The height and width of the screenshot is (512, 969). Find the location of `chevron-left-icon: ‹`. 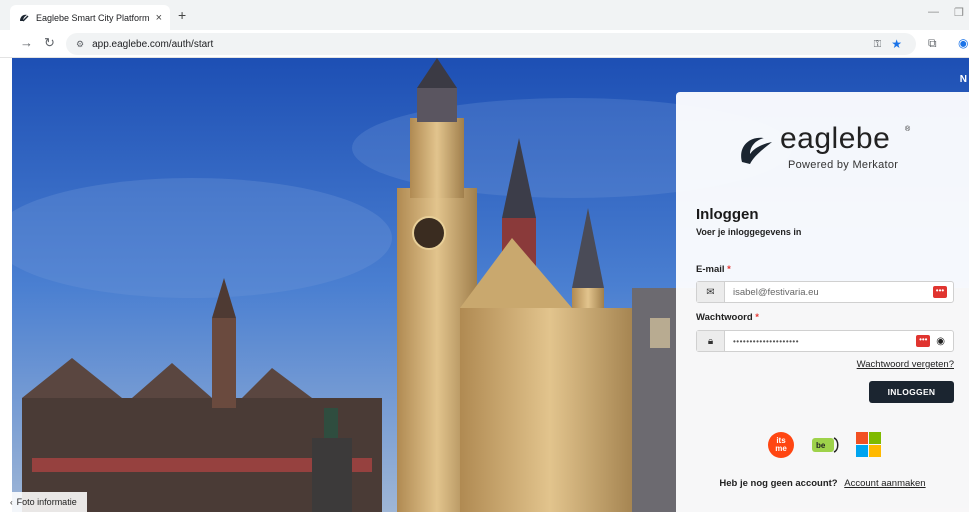

chevron-left-icon: ‹ is located at coordinates (11, 502).